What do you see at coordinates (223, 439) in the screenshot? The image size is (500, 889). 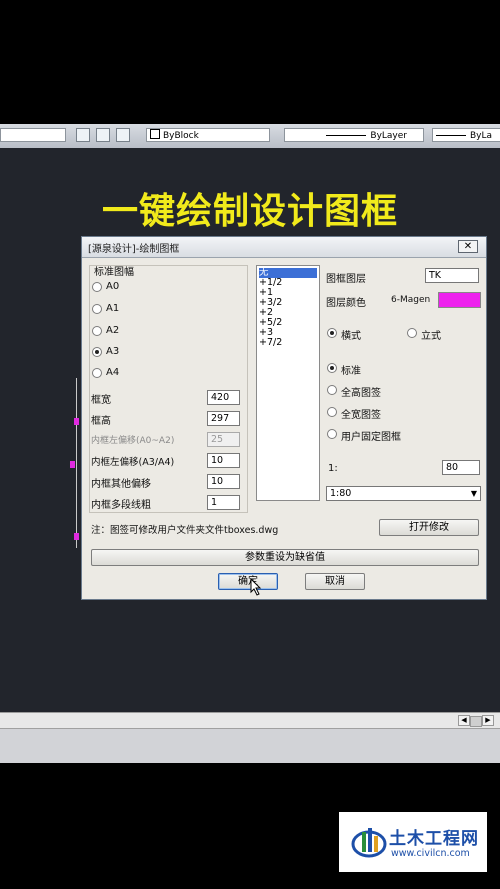 I see `inner-left-offset-a0a2-input: 25` at bounding box center [223, 439].